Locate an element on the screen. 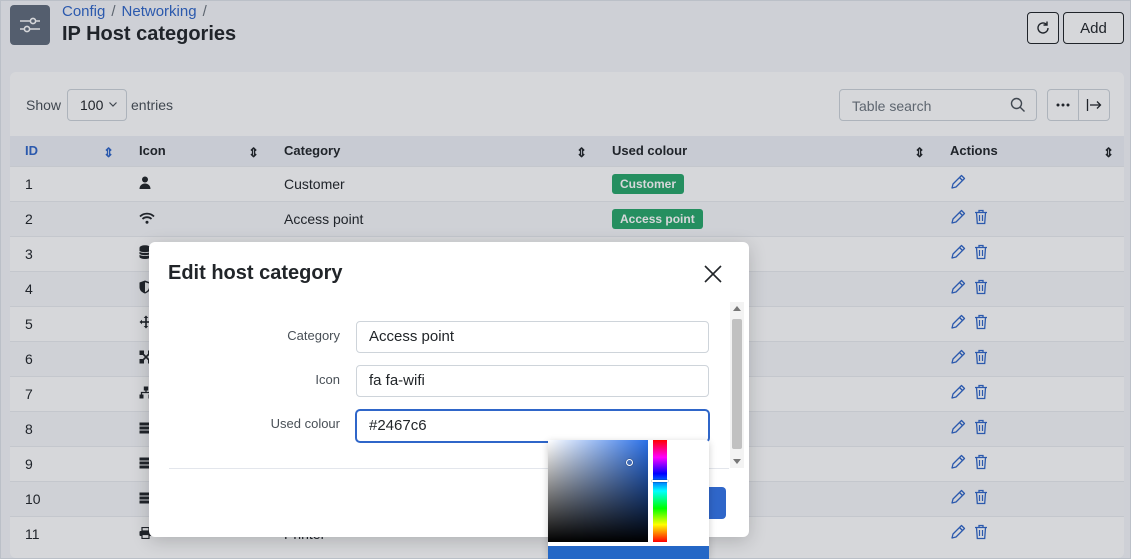 Image resolution: width=1131 pixels, height=559 pixels. hue-handle is located at coordinates (660, 481).